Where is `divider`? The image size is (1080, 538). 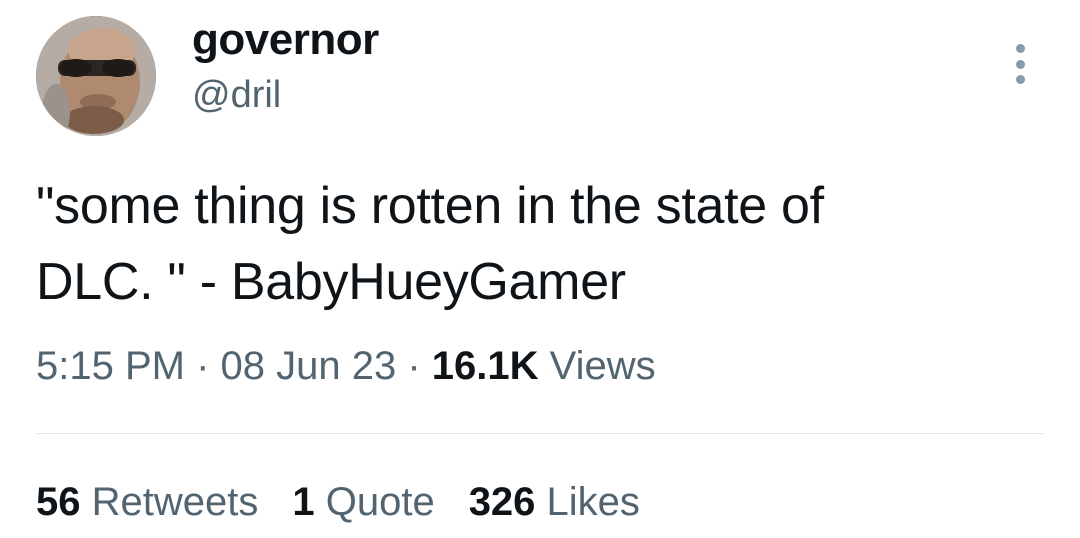 divider is located at coordinates (540, 433).